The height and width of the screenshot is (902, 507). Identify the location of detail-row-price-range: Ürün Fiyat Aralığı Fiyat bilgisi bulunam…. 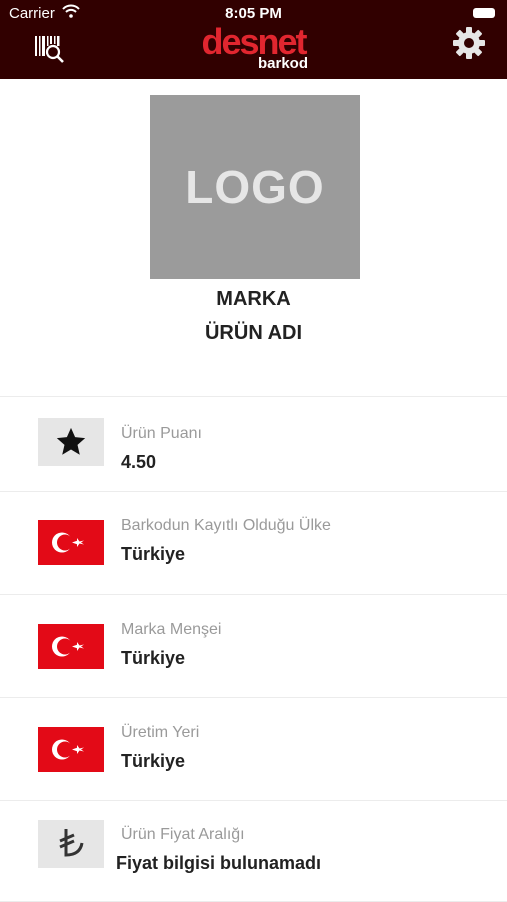
(253, 851).